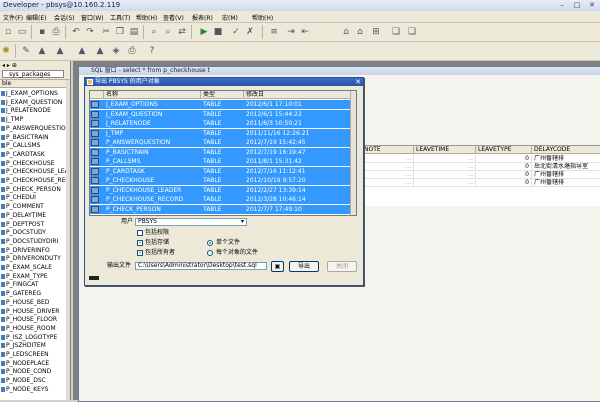  Describe the element at coordinates (33, 189) in the screenshot. I see `object-list-item: P_CHECK_PERSON` at that location.